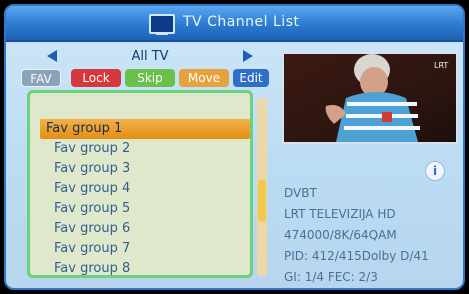 The width and height of the screenshot is (469, 294). What do you see at coordinates (300, 193) in the screenshot?
I see `broadcast-standard: DVBT` at bounding box center [300, 193].